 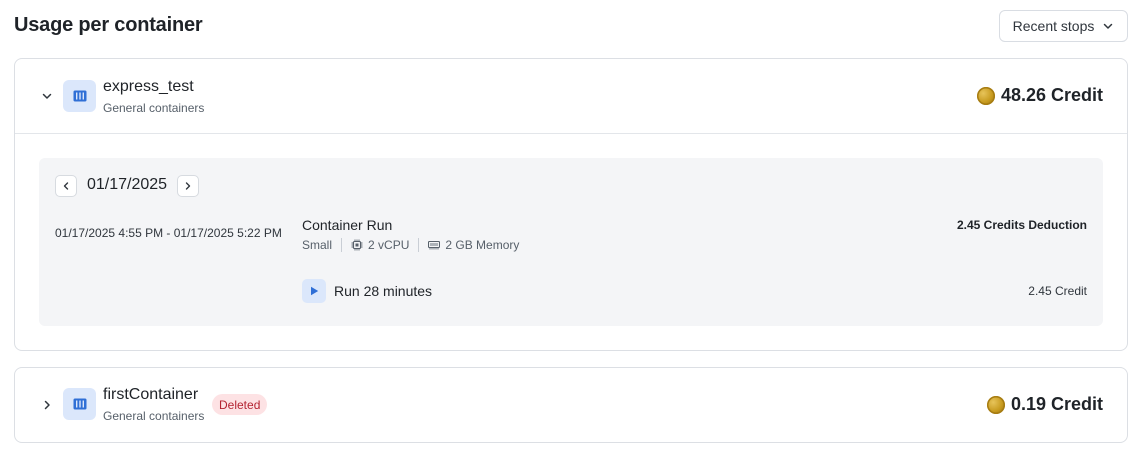 I want to click on container-total-credit: 0.19 Credit, so click(x=1044, y=404).